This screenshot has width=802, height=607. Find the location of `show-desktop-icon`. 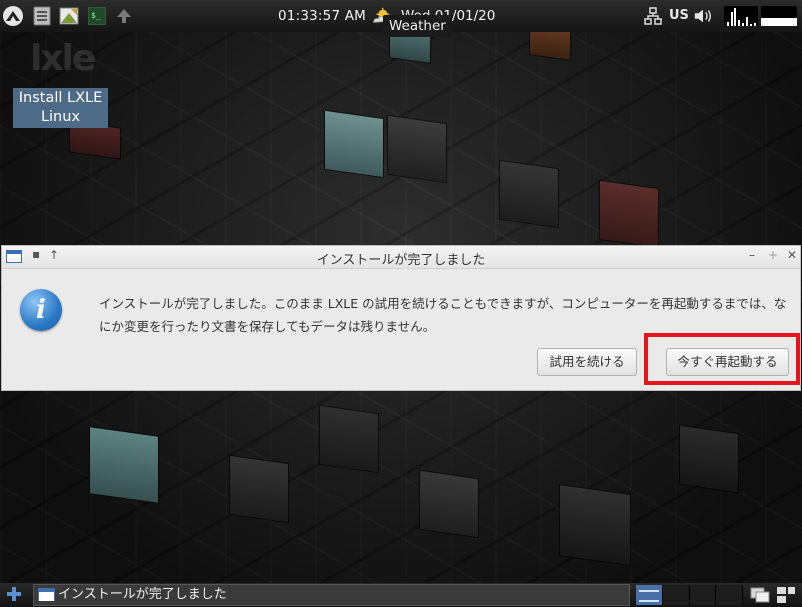

show-desktop-icon is located at coordinates (760, 595).